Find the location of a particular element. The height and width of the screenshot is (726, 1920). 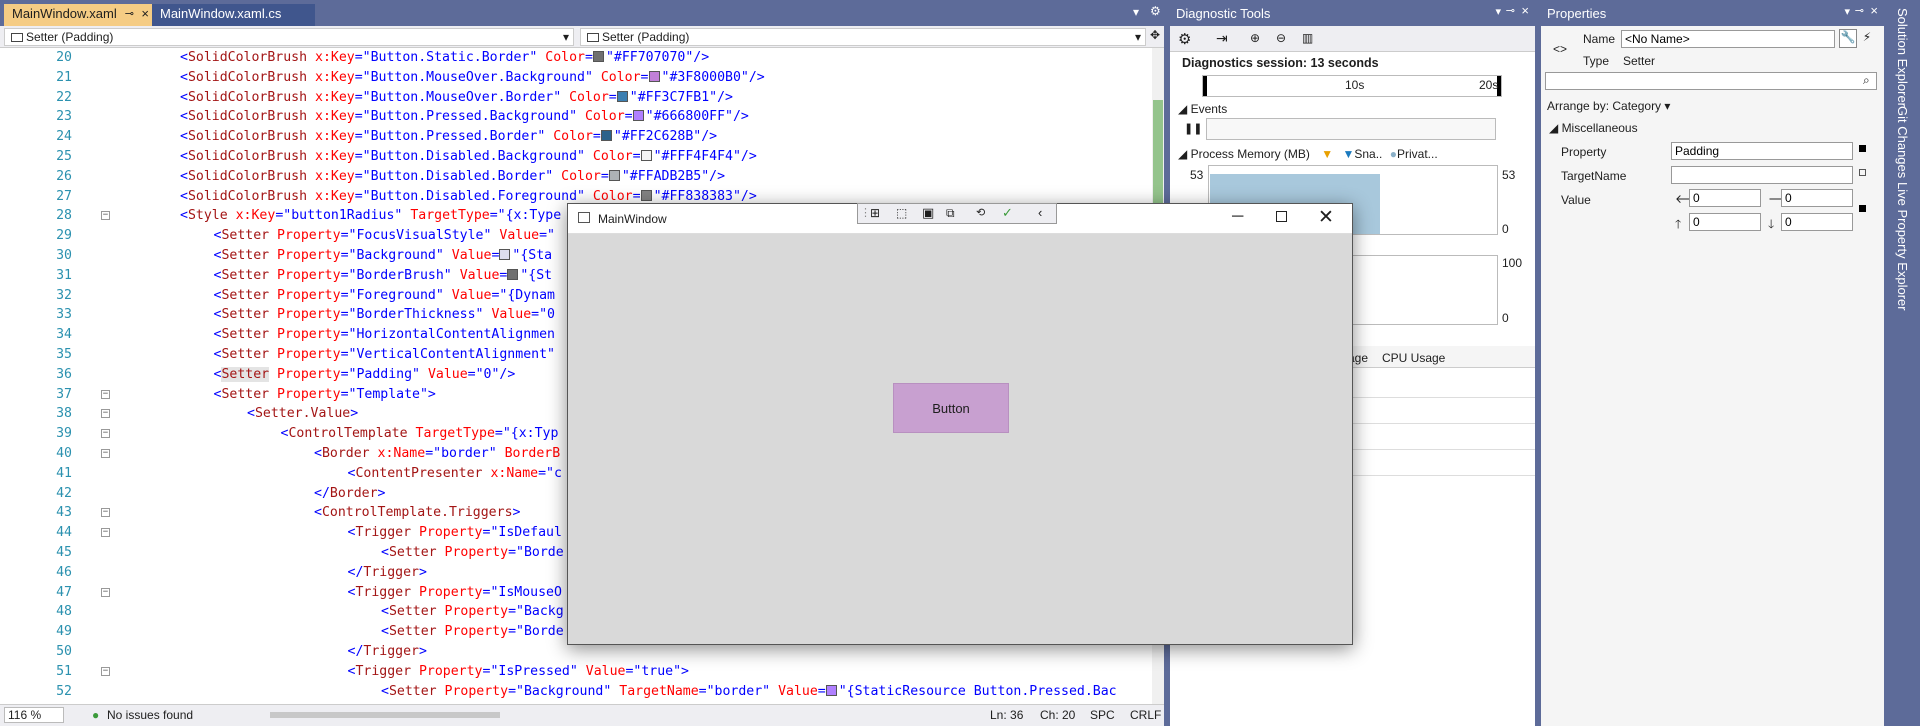

hot-reload-ok-icon: ✓ is located at coordinates (1007, 213).